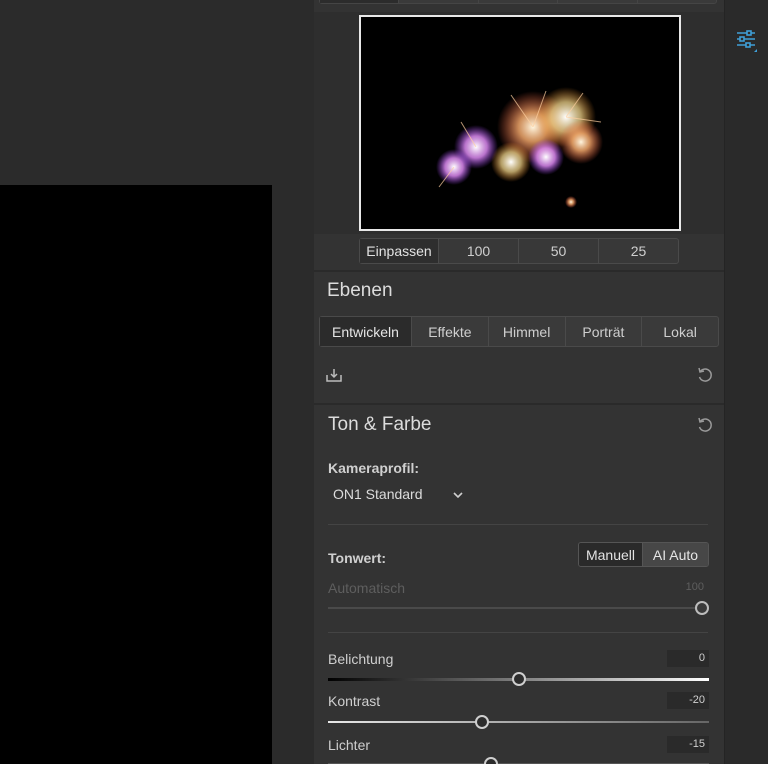 The height and width of the screenshot is (764, 768). Describe the element at coordinates (675, 554) in the screenshot. I see `ai-auto-button: AI Auto` at that location.